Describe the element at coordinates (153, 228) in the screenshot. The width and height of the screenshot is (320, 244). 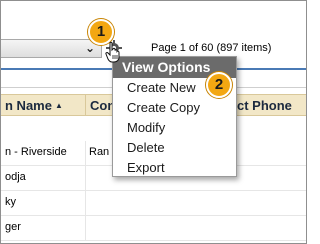
I see `table-row: ger` at that location.